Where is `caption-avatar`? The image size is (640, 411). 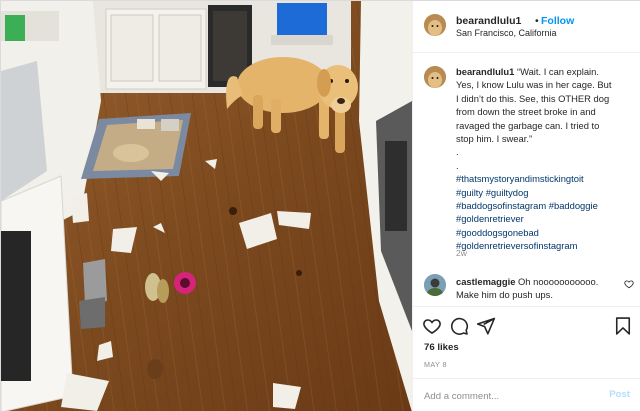
caption-avatar is located at coordinates (435, 77).